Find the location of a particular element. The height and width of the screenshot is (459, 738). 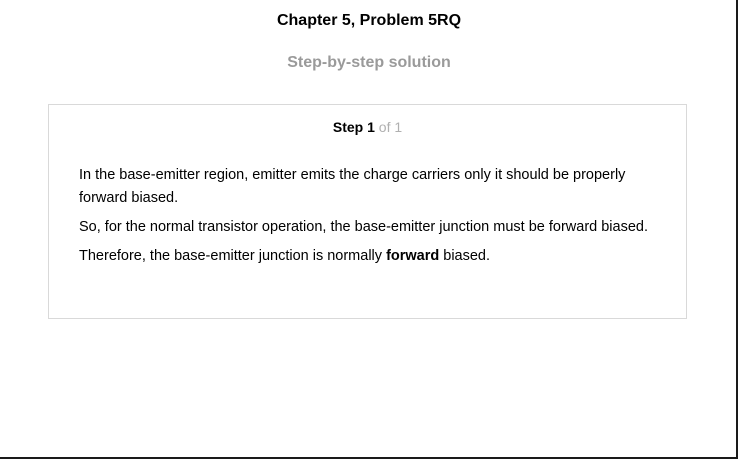

para3-bold-term: forward is located at coordinates (413, 256).